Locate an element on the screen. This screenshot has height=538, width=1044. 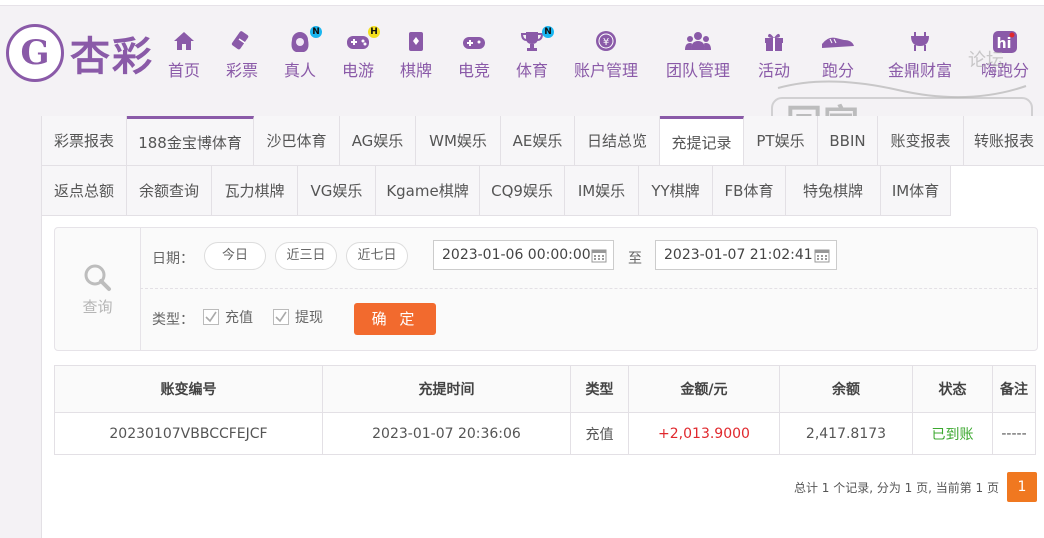
logo-text: 杏彩 is located at coordinates (112, 56).